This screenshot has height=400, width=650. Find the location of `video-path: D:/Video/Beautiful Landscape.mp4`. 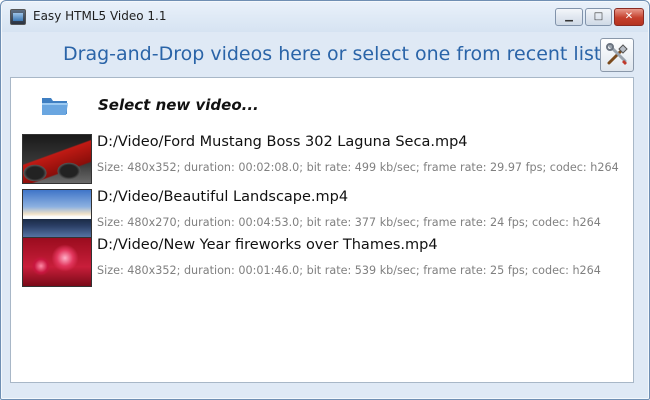

video-path: D:/Video/Beautiful Landscape.mp4 is located at coordinates (223, 197).